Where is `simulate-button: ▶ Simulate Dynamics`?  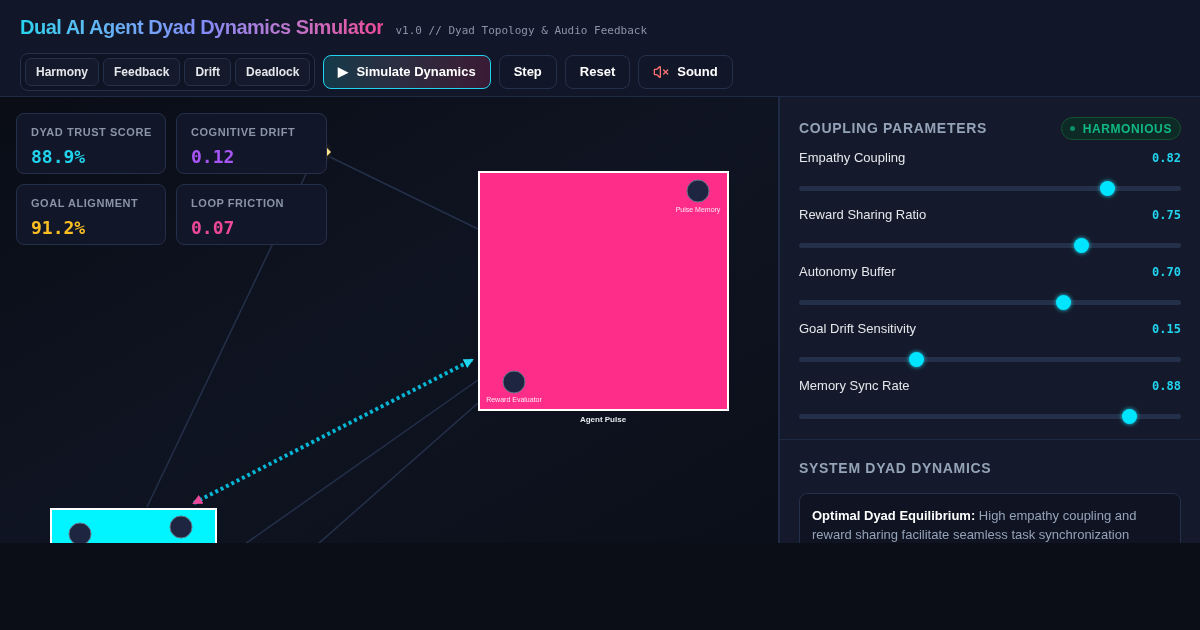
simulate-button: ▶ Simulate Dynamics is located at coordinates (407, 72).